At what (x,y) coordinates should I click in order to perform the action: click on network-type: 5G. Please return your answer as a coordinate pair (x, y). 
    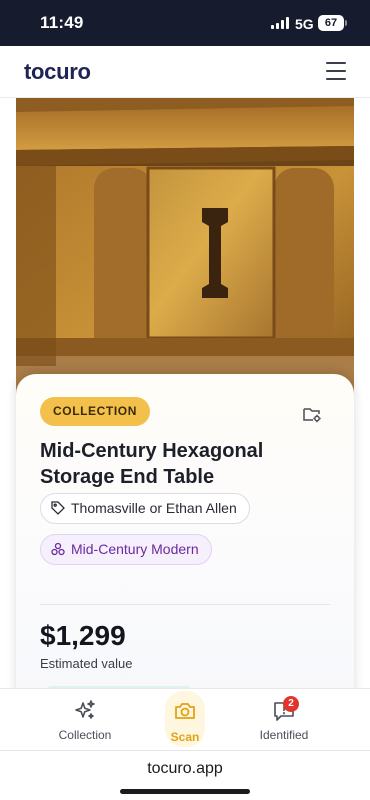
    Looking at the image, I should click on (304, 24).